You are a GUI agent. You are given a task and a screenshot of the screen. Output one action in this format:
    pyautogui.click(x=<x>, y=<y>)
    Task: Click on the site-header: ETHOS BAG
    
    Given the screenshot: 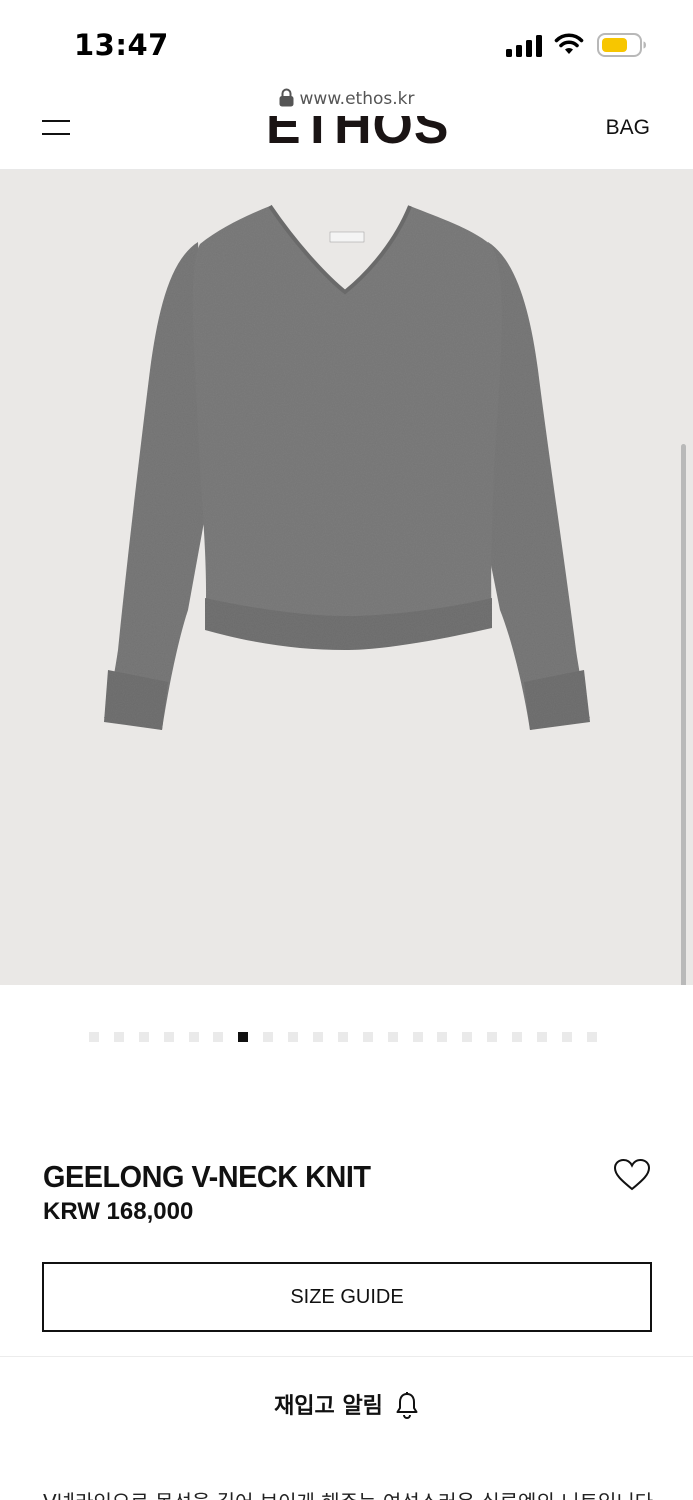 What is the action you would take?
    pyautogui.click(x=346, y=143)
    